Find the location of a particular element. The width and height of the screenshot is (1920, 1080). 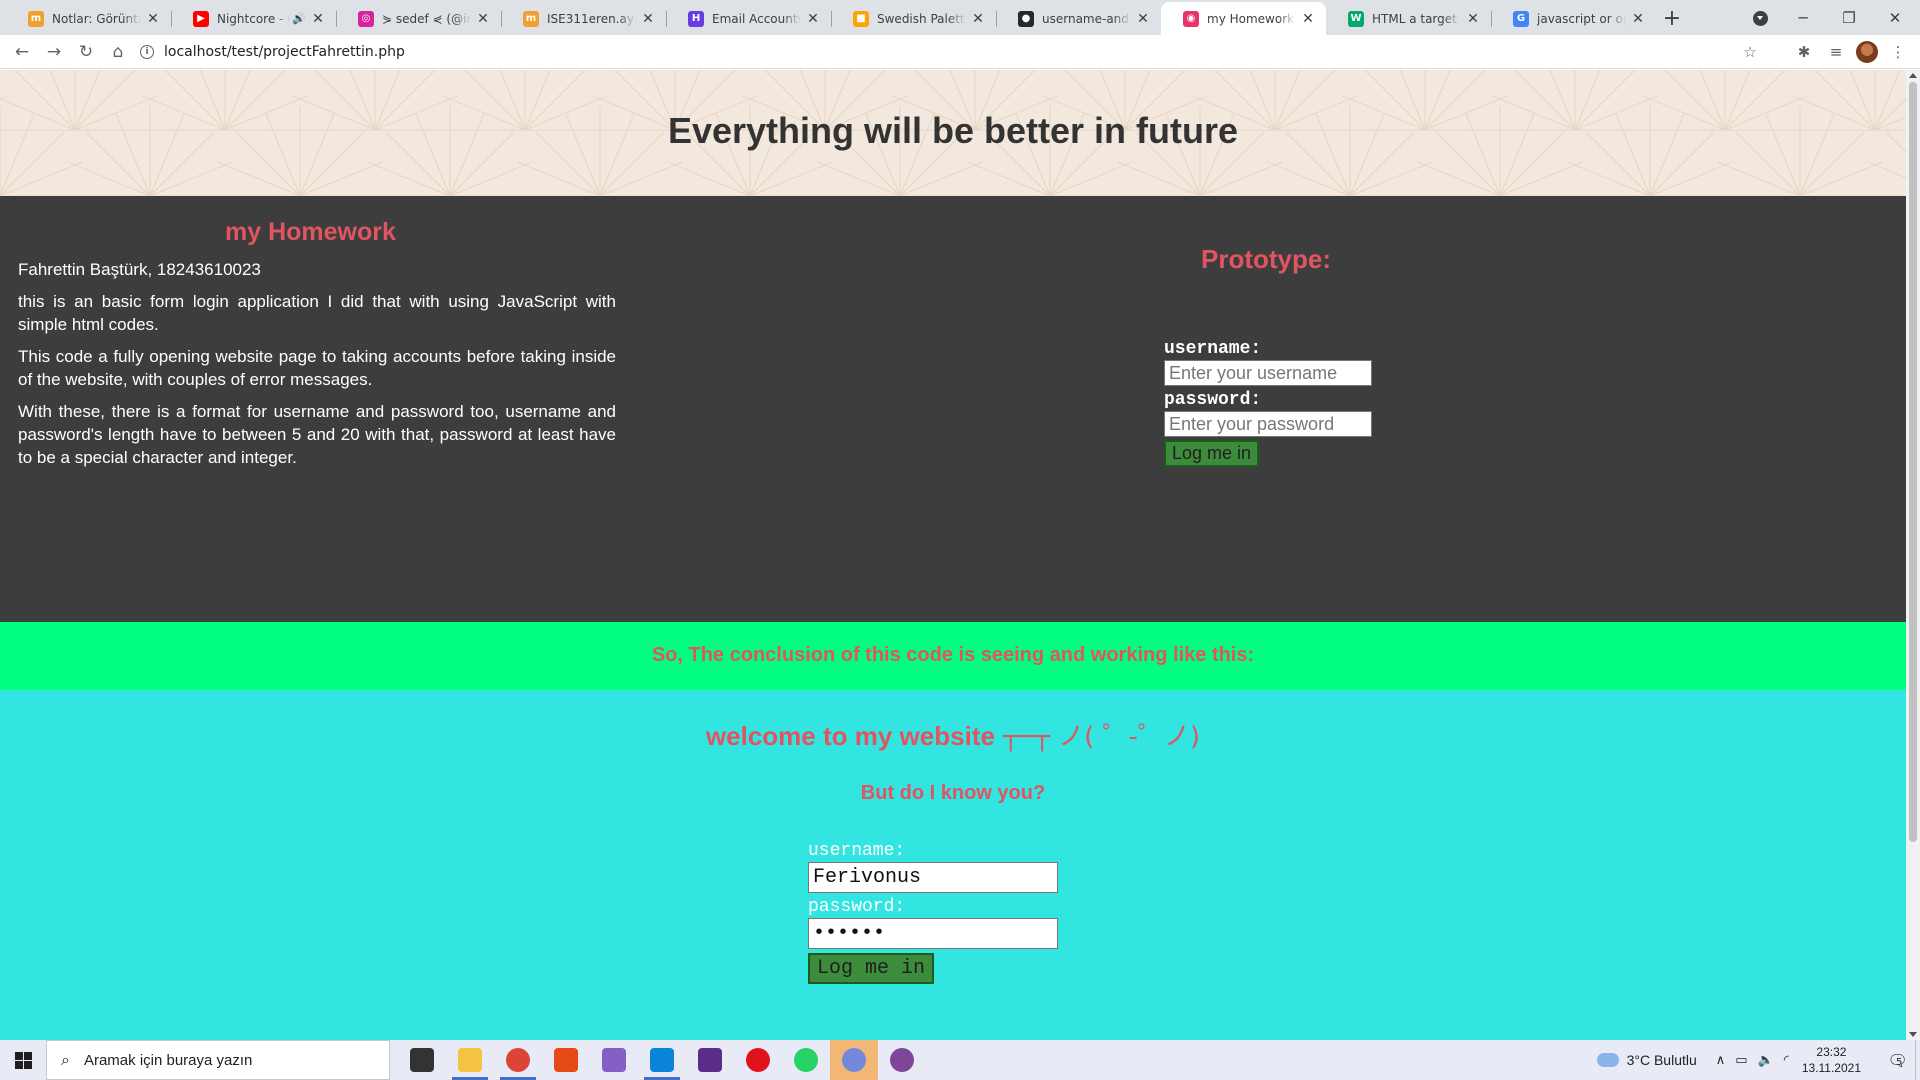

notification-center-button: 🗨 5 is located at coordinates (1895, 1060).